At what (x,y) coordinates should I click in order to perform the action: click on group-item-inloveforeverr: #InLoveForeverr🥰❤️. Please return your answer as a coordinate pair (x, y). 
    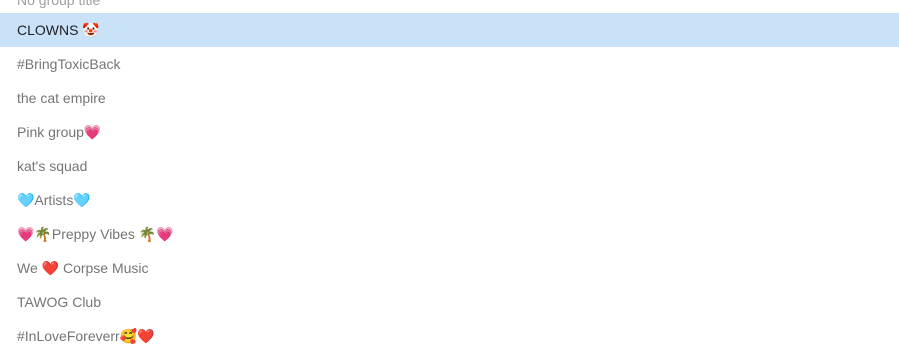
    Looking at the image, I should click on (449, 333).